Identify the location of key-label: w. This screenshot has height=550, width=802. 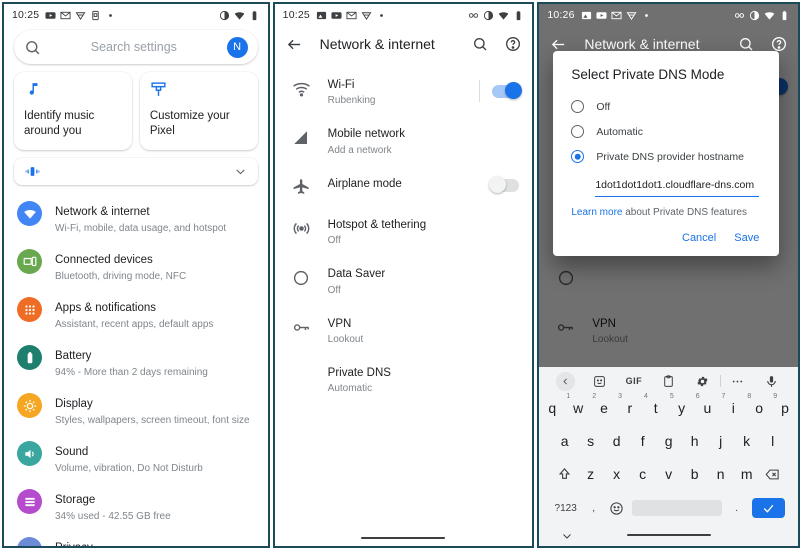
(578, 408).